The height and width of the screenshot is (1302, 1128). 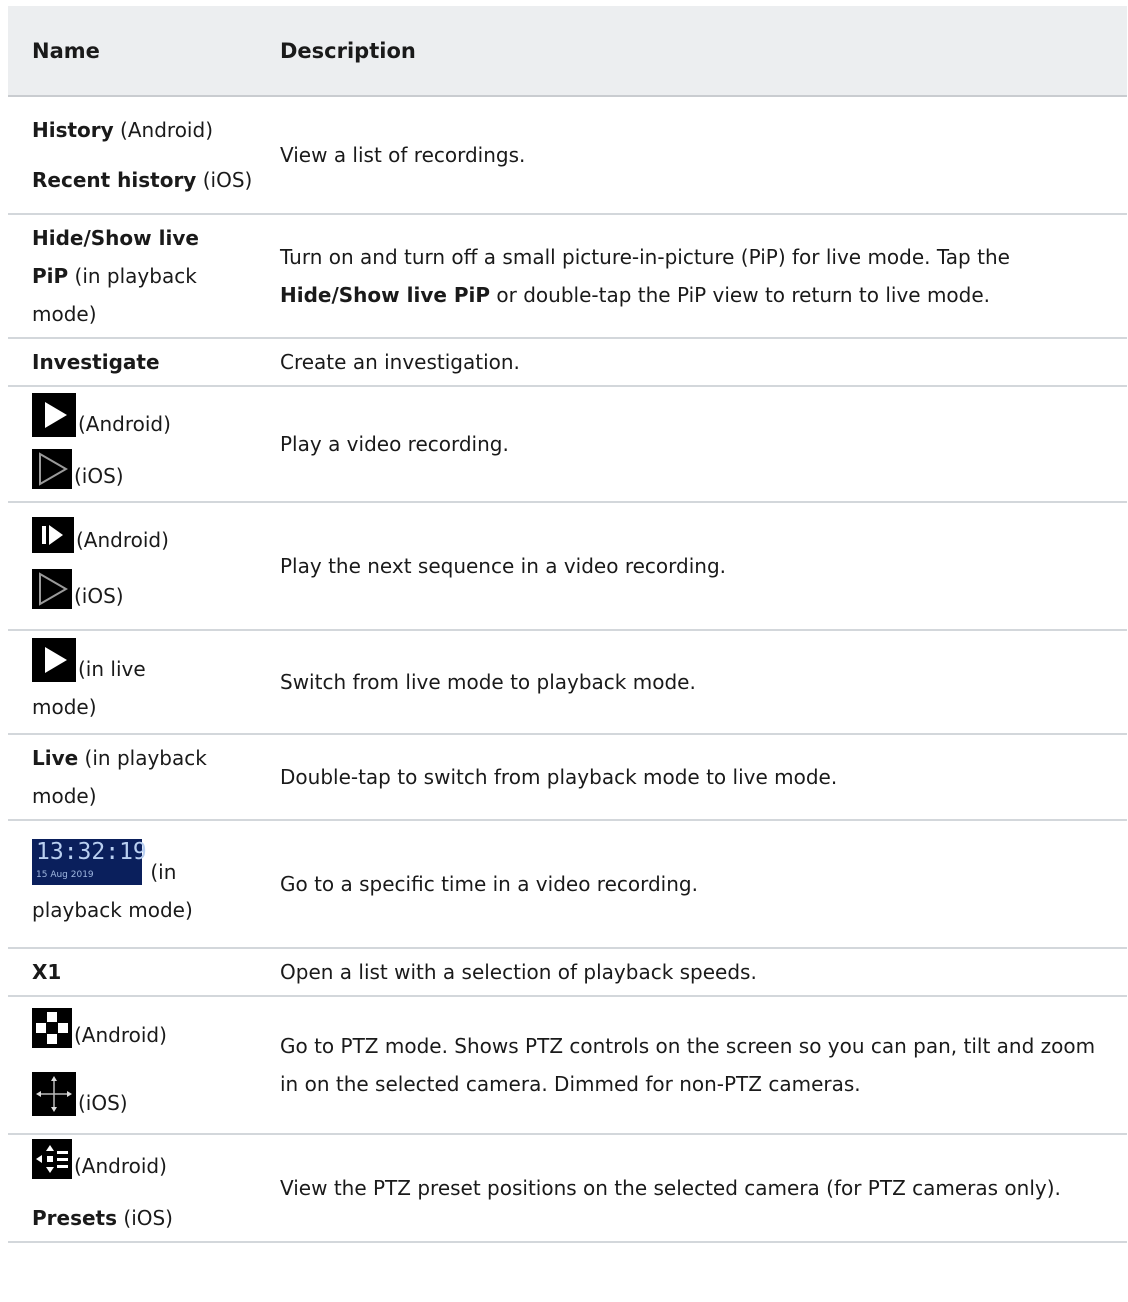 What do you see at coordinates (692, 682) in the screenshot?
I see `description-cell: Switch from live mode to playback mode.` at bounding box center [692, 682].